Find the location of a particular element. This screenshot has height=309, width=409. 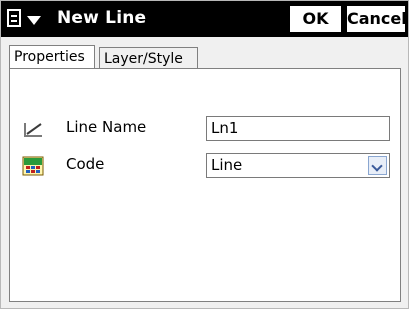

titlebar: New Line OK Cancel is located at coordinates (204, 19).